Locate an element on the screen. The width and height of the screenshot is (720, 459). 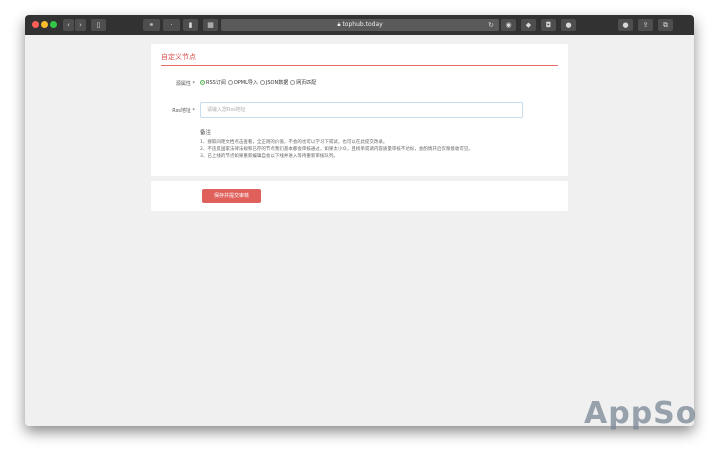
source-option-opml: OPML导入 is located at coordinates (242, 82).